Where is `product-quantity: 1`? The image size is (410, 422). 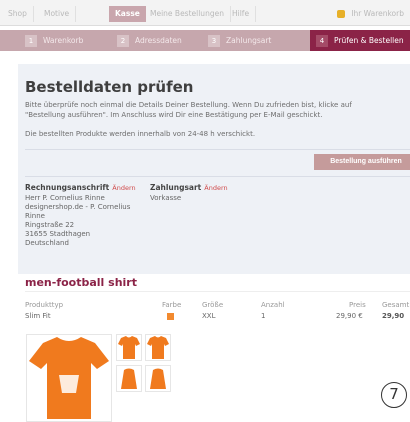
product-quantity: 1 is located at coordinates (263, 316).